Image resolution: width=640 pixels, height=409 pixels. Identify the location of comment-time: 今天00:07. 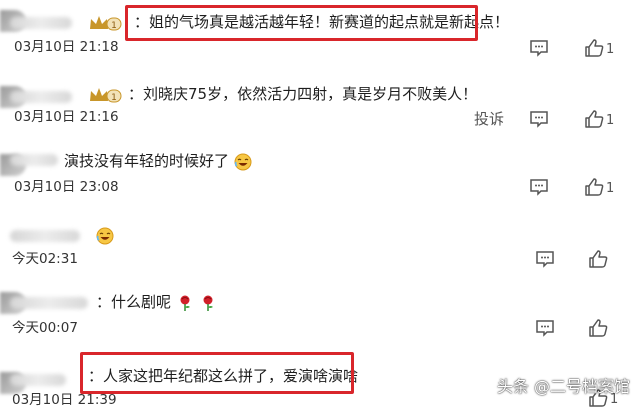
(45, 328).